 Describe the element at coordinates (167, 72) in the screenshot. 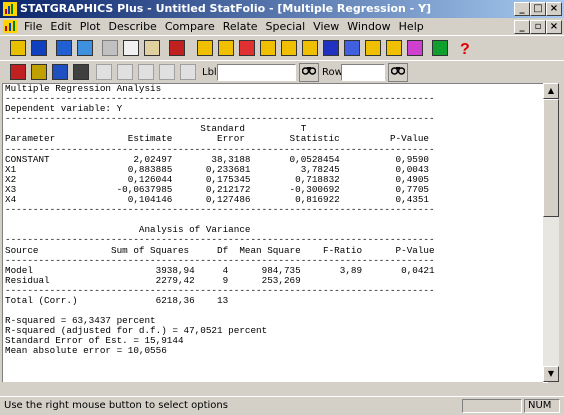

I see `zoom-icon` at that location.